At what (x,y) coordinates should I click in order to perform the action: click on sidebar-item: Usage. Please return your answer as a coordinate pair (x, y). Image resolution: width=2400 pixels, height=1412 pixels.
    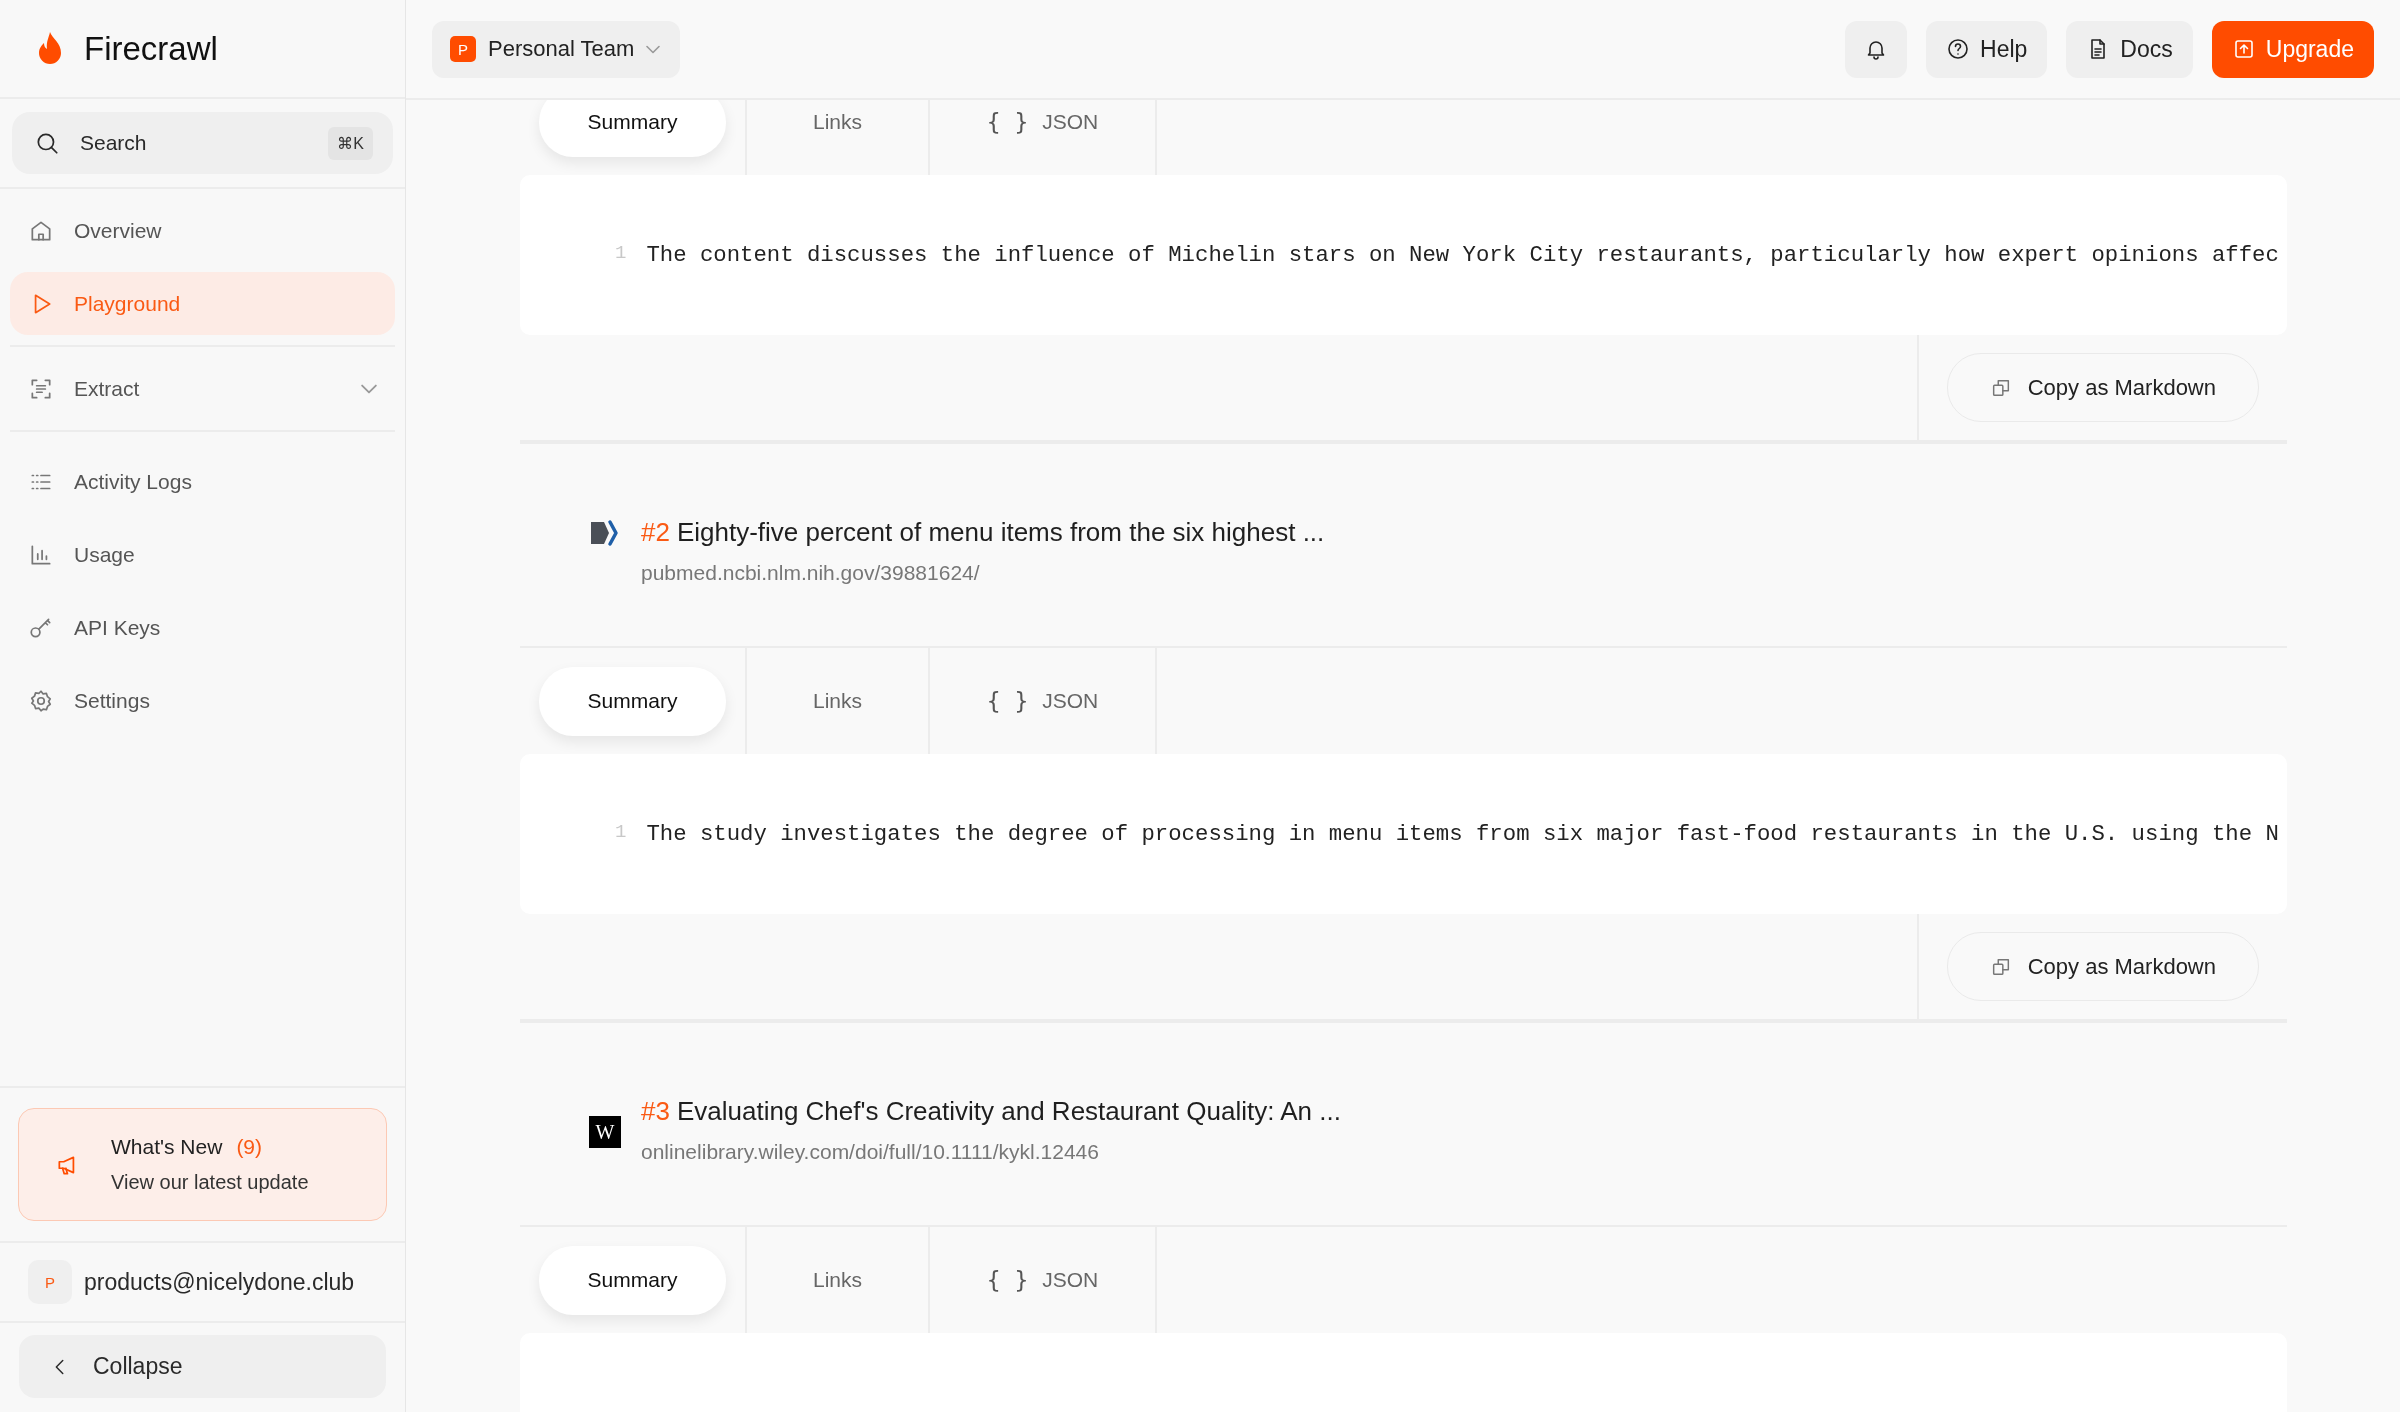
    Looking at the image, I should click on (202, 554).